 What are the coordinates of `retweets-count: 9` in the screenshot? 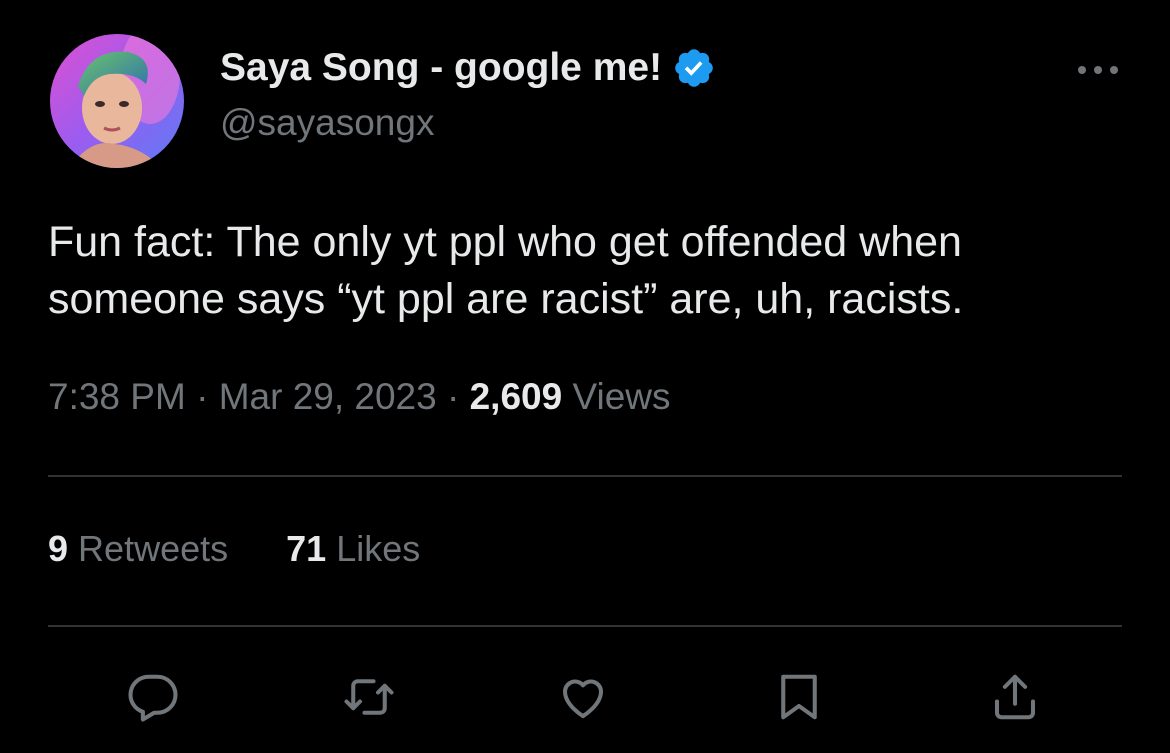 It's located at (58, 548).